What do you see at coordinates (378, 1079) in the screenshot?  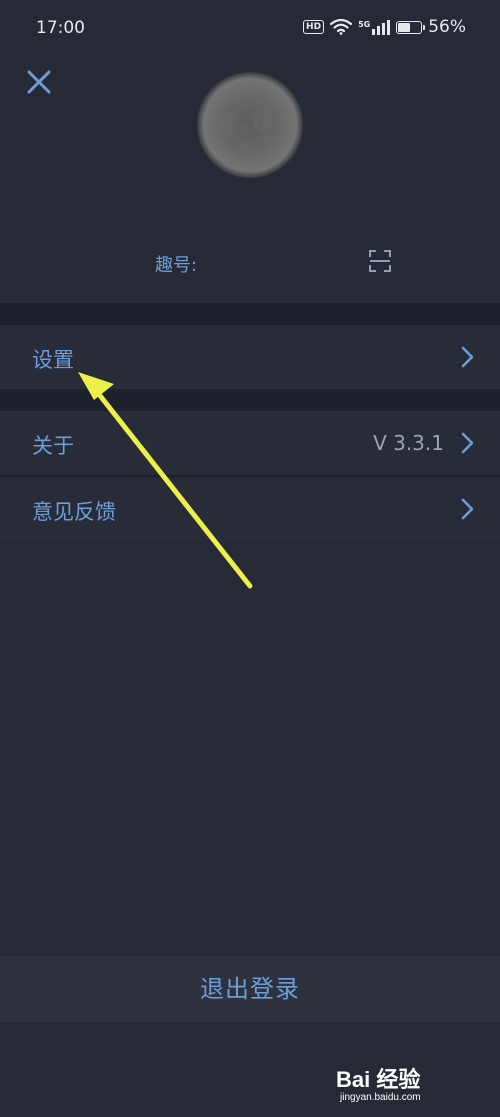 I see `watermark-title: Bai 经验` at bounding box center [378, 1079].